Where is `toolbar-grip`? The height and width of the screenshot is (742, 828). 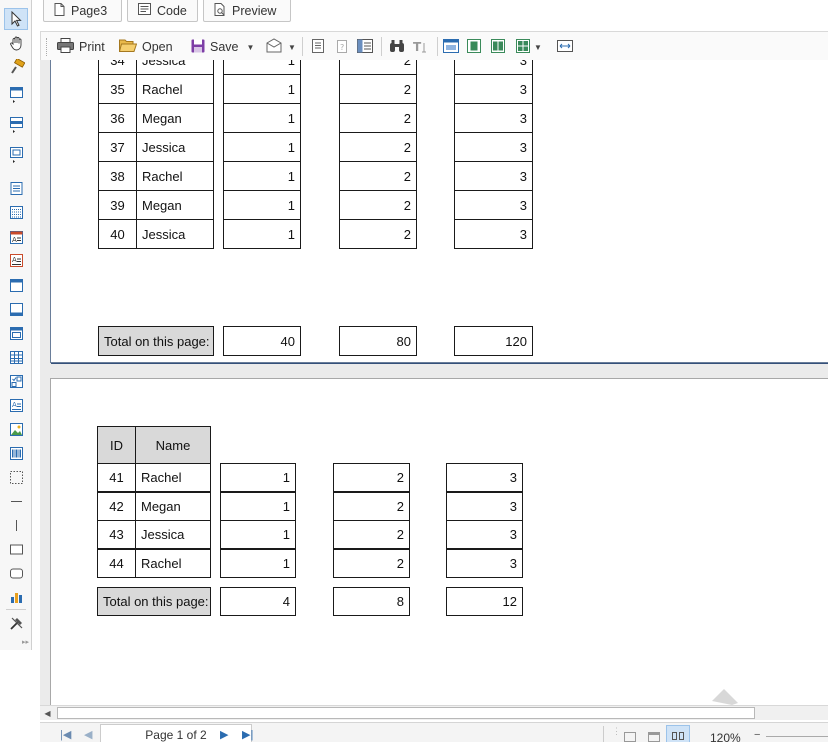
toolbar-grip is located at coordinates (47, 47).